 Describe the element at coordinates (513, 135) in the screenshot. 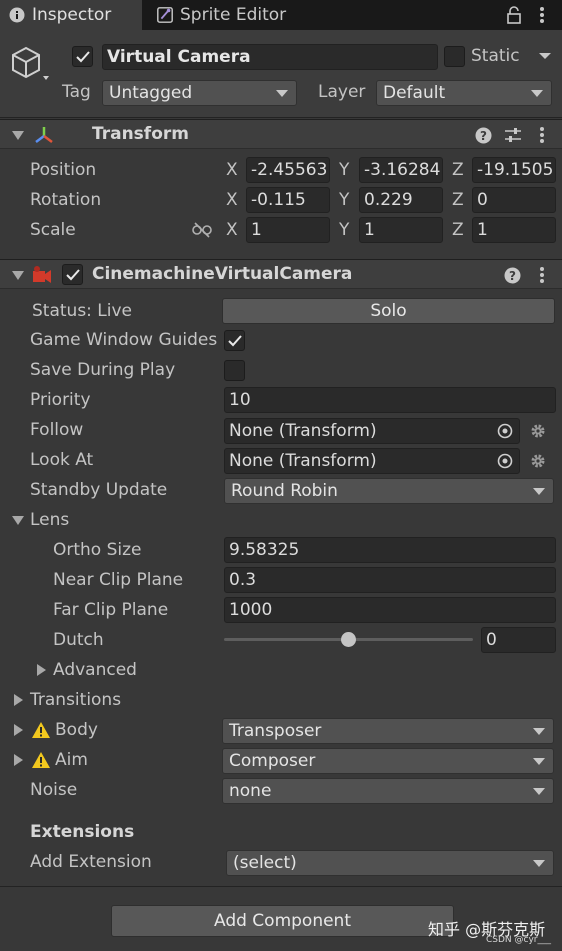

I see `preset-icon` at that location.